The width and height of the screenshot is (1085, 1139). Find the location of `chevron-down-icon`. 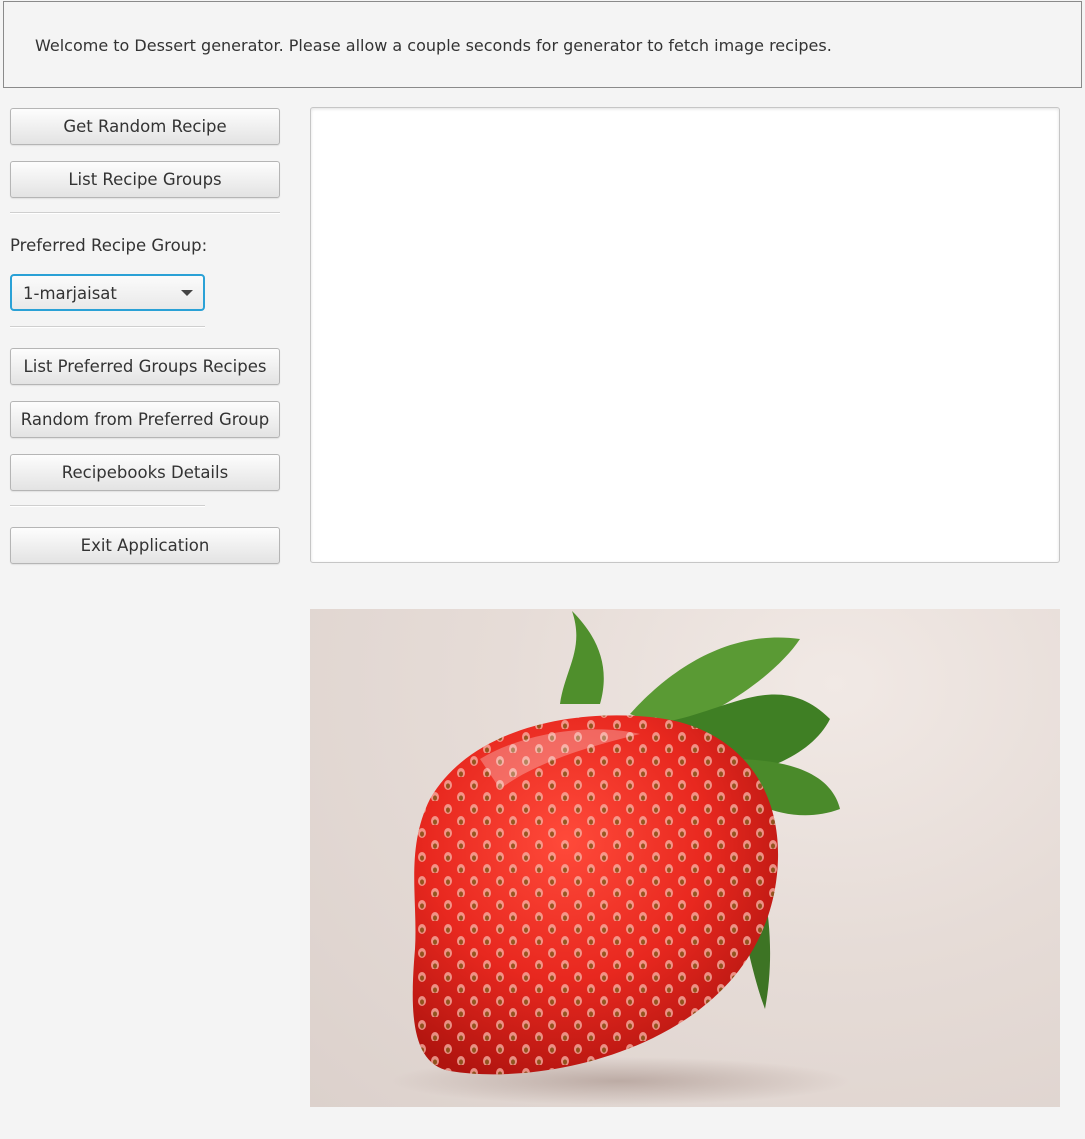

chevron-down-icon is located at coordinates (187, 293).